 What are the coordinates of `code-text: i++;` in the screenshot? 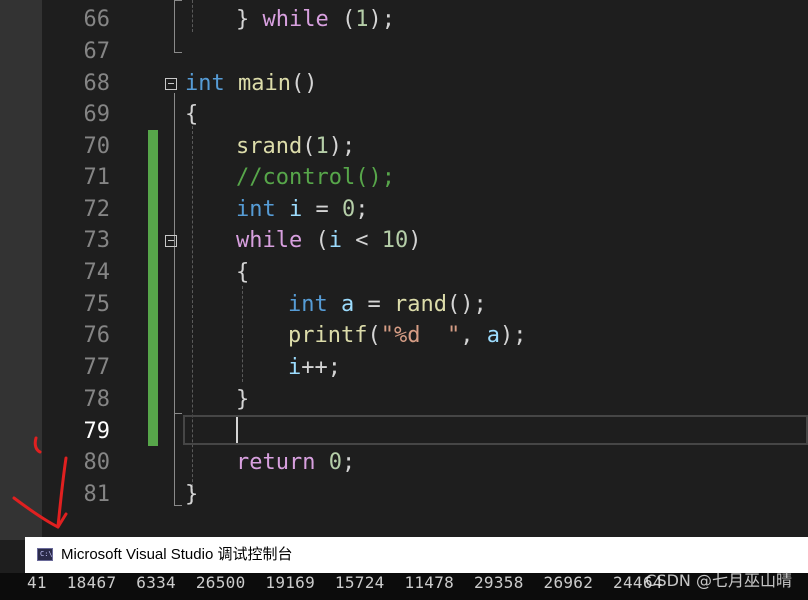 It's located at (314, 368).